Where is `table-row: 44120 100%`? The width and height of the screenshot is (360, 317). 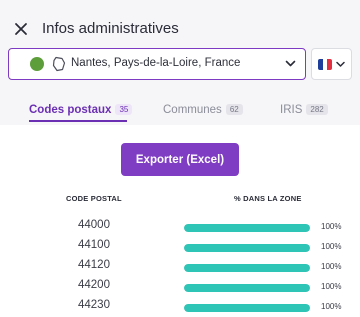
table-row: 44120 100% is located at coordinates (180, 269).